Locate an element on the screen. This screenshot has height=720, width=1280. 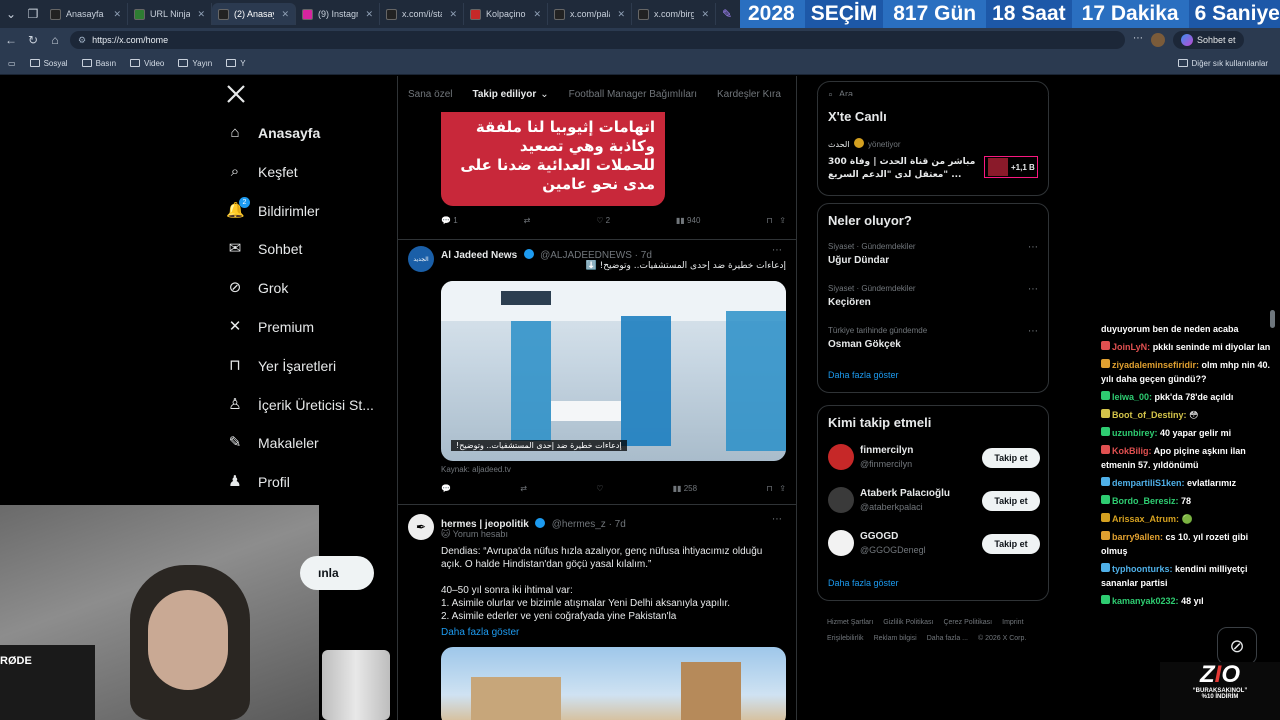
reply-button: 💬 1 is located at coordinates (449, 220).